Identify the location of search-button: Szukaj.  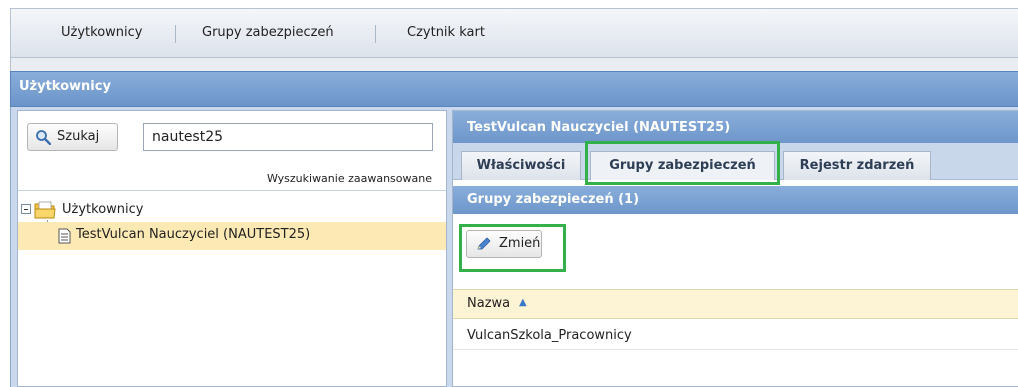
(72, 137).